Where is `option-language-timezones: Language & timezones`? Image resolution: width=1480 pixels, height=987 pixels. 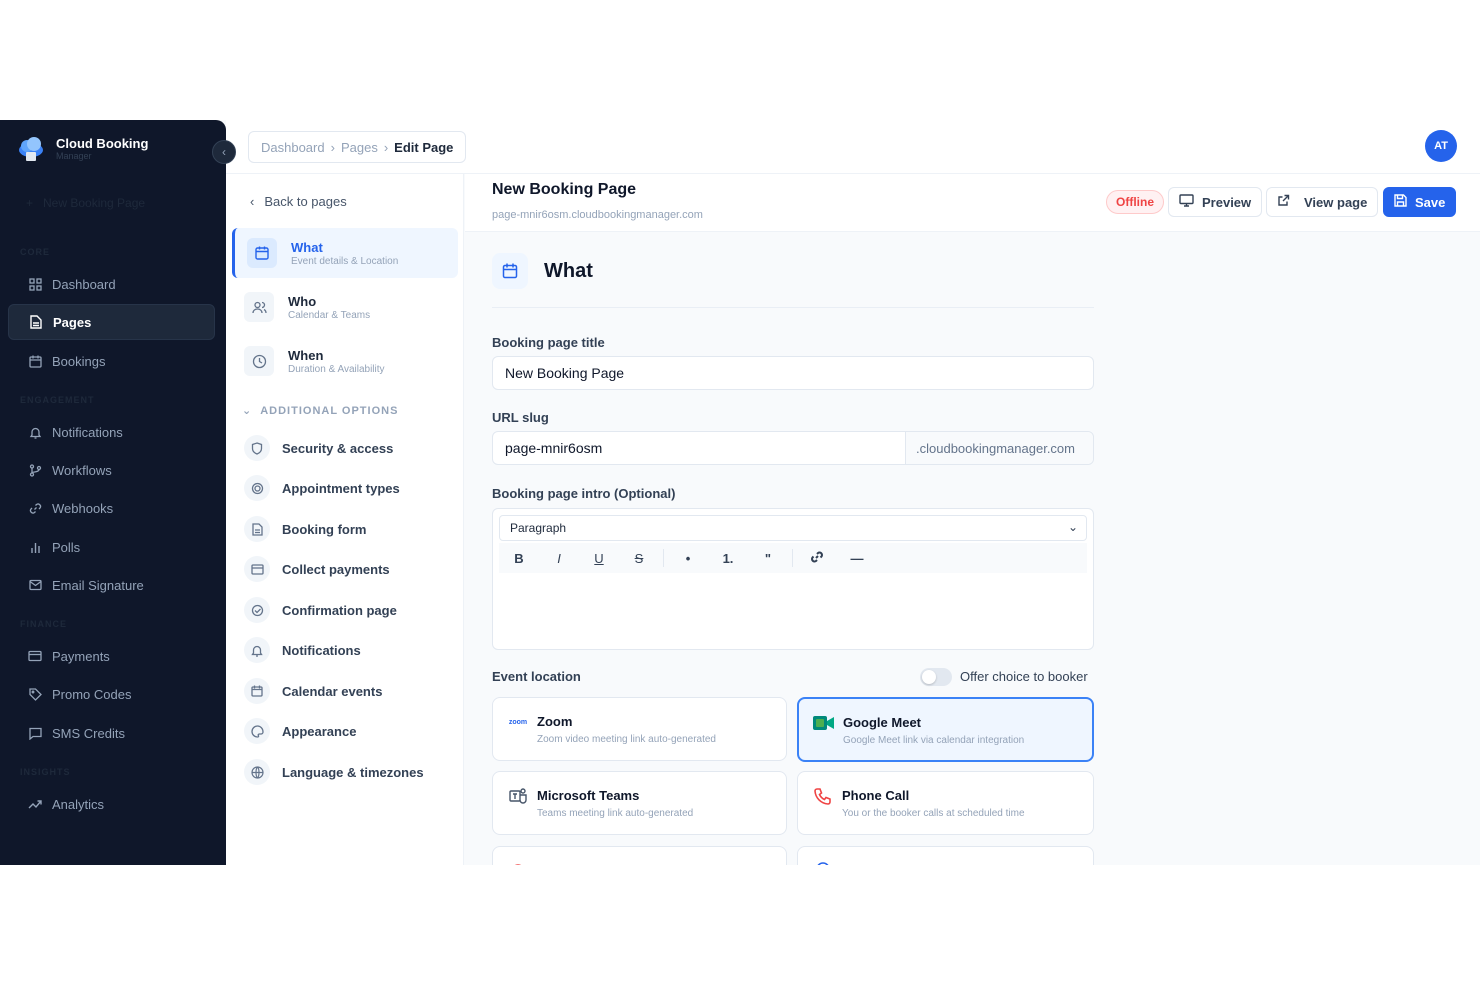 option-language-timezones: Language & timezones is located at coordinates (334, 772).